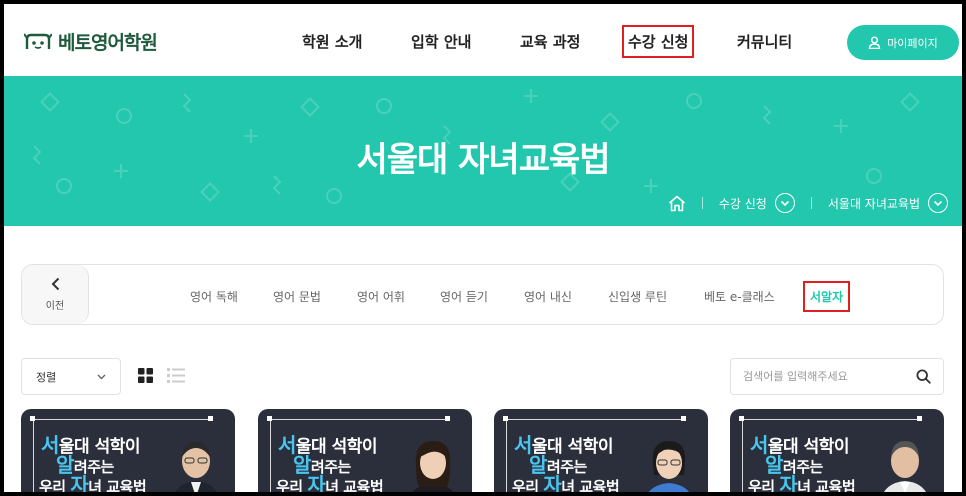  I want to click on tab-seoalja: 서알자, so click(826, 296).